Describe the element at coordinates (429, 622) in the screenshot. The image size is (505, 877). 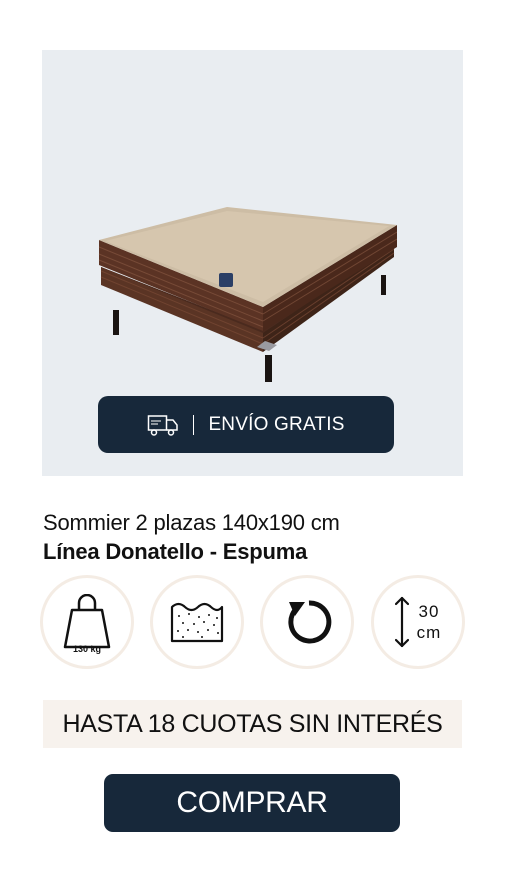
I see `height-value: 30 cm` at that location.